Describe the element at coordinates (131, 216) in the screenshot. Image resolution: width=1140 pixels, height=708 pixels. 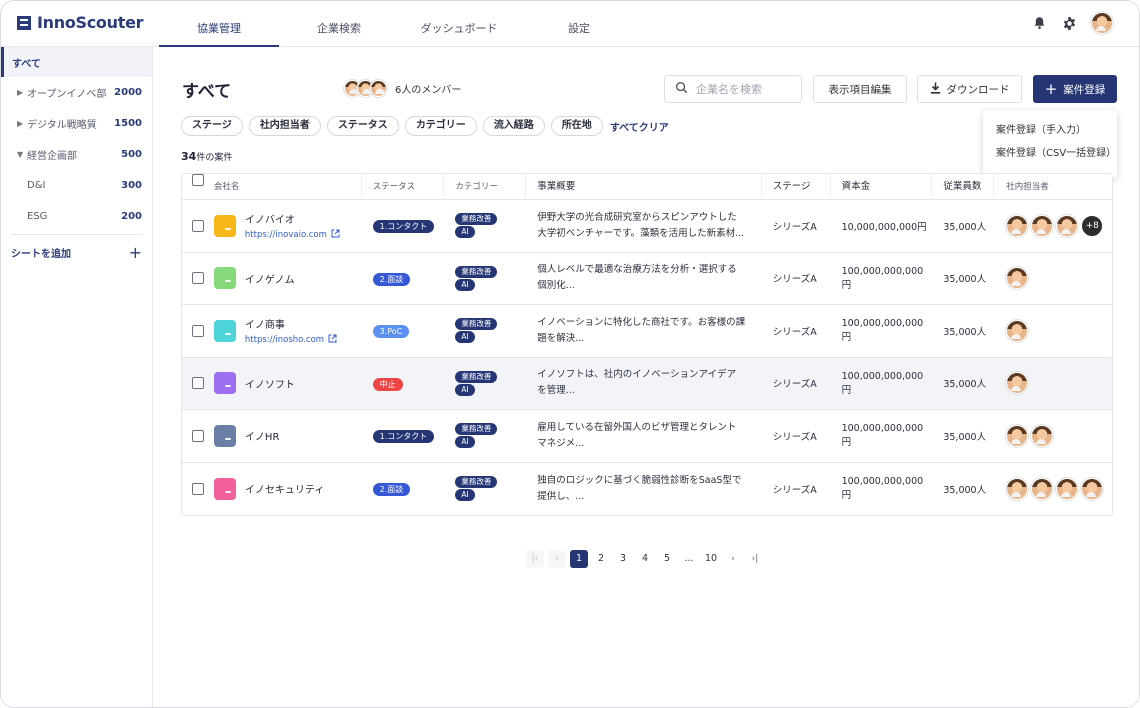
I see `sidebar-item-count: 200` at that location.